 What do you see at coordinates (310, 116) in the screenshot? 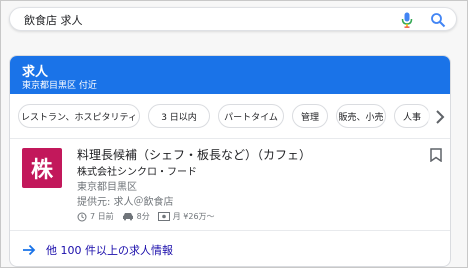
I see `chip-management: 管理` at bounding box center [310, 116].